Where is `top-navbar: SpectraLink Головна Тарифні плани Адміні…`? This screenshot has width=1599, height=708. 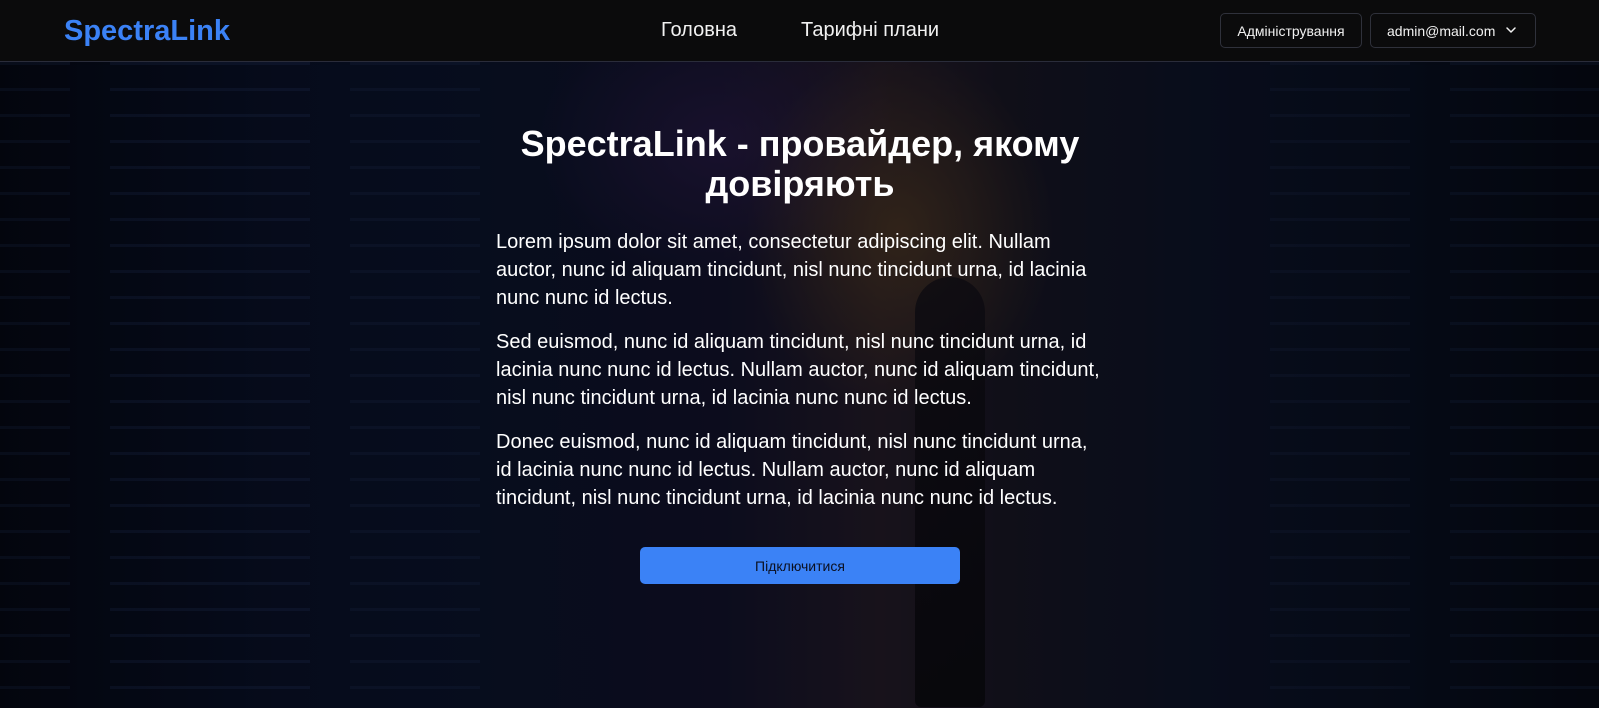
top-navbar: SpectraLink Головна Тарифні плани Адміні… is located at coordinates (799, 31).